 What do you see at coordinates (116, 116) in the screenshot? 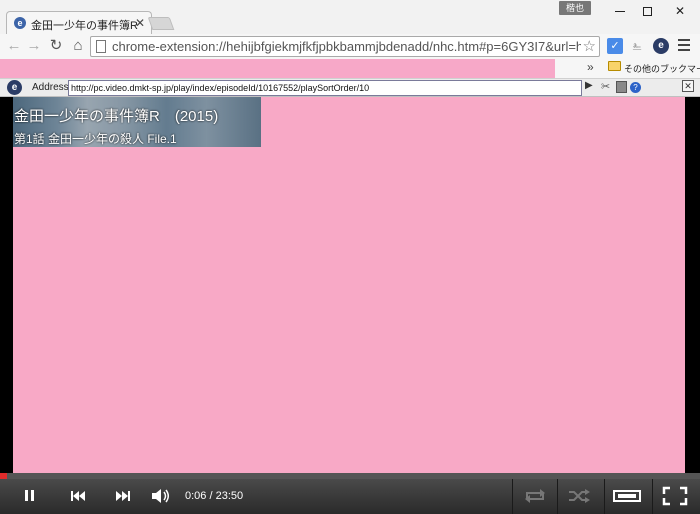
I see `series-title: 金田一少年の事件簿R (2015)` at bounding box center [116, 116].